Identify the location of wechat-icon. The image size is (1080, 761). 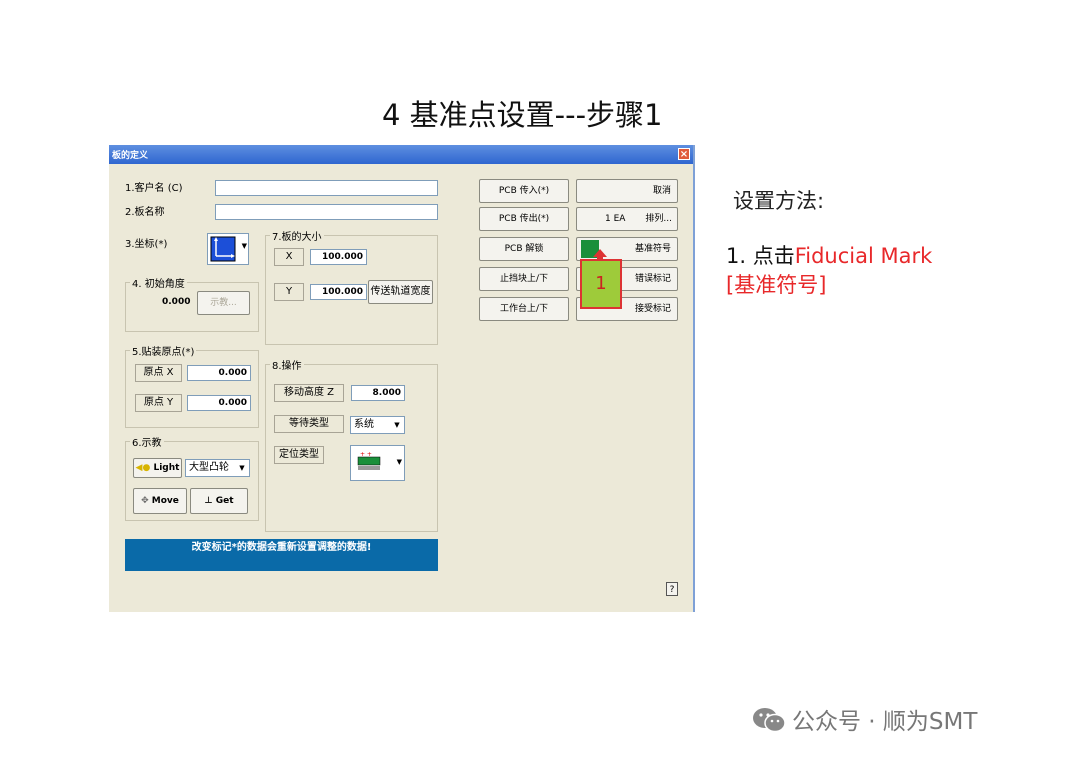
(769, 720).